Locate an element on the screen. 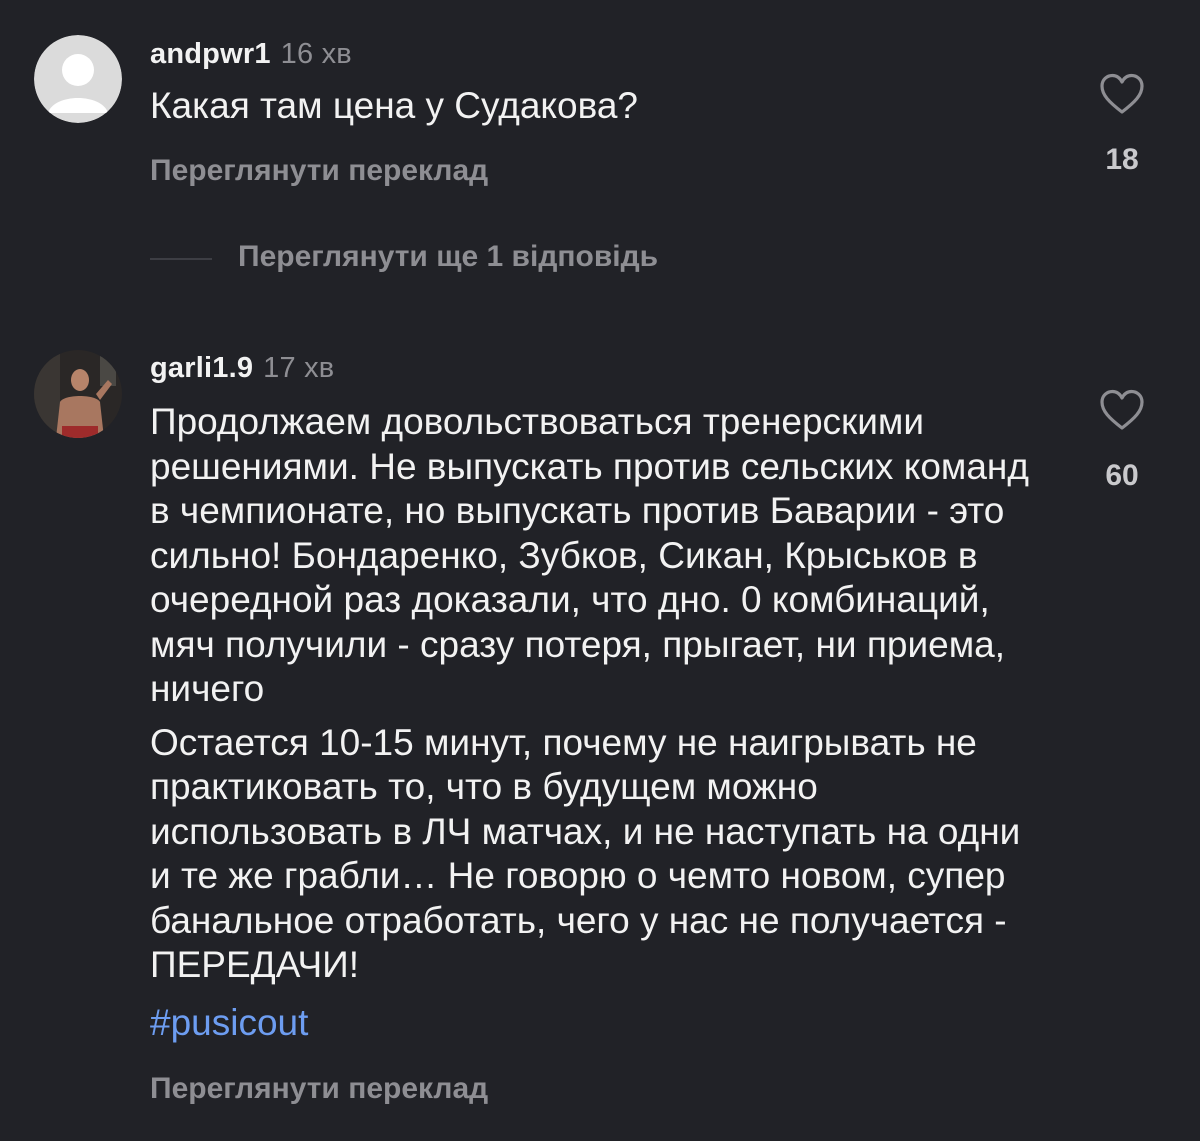 The image size is (1200, 1141). like-button: 18 is located at coordinates (1122, 125).